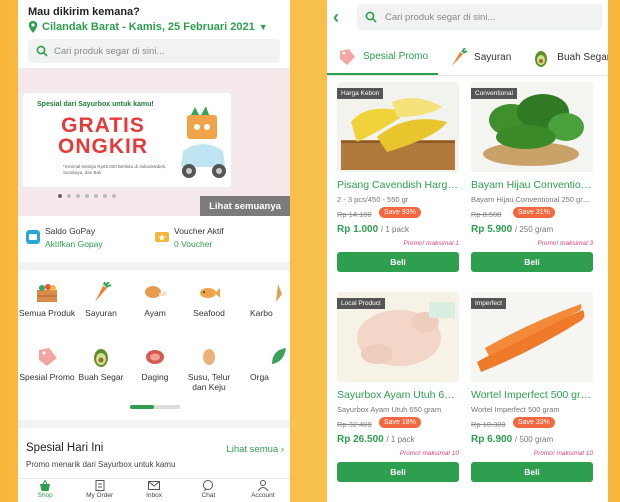 This screenshot has width=620, height=502. What do you see at coordinates (512, 439) in the screenshot?
I see `product-price: Rp 6.900 / 500 gram` at bounding box center [512, 439].